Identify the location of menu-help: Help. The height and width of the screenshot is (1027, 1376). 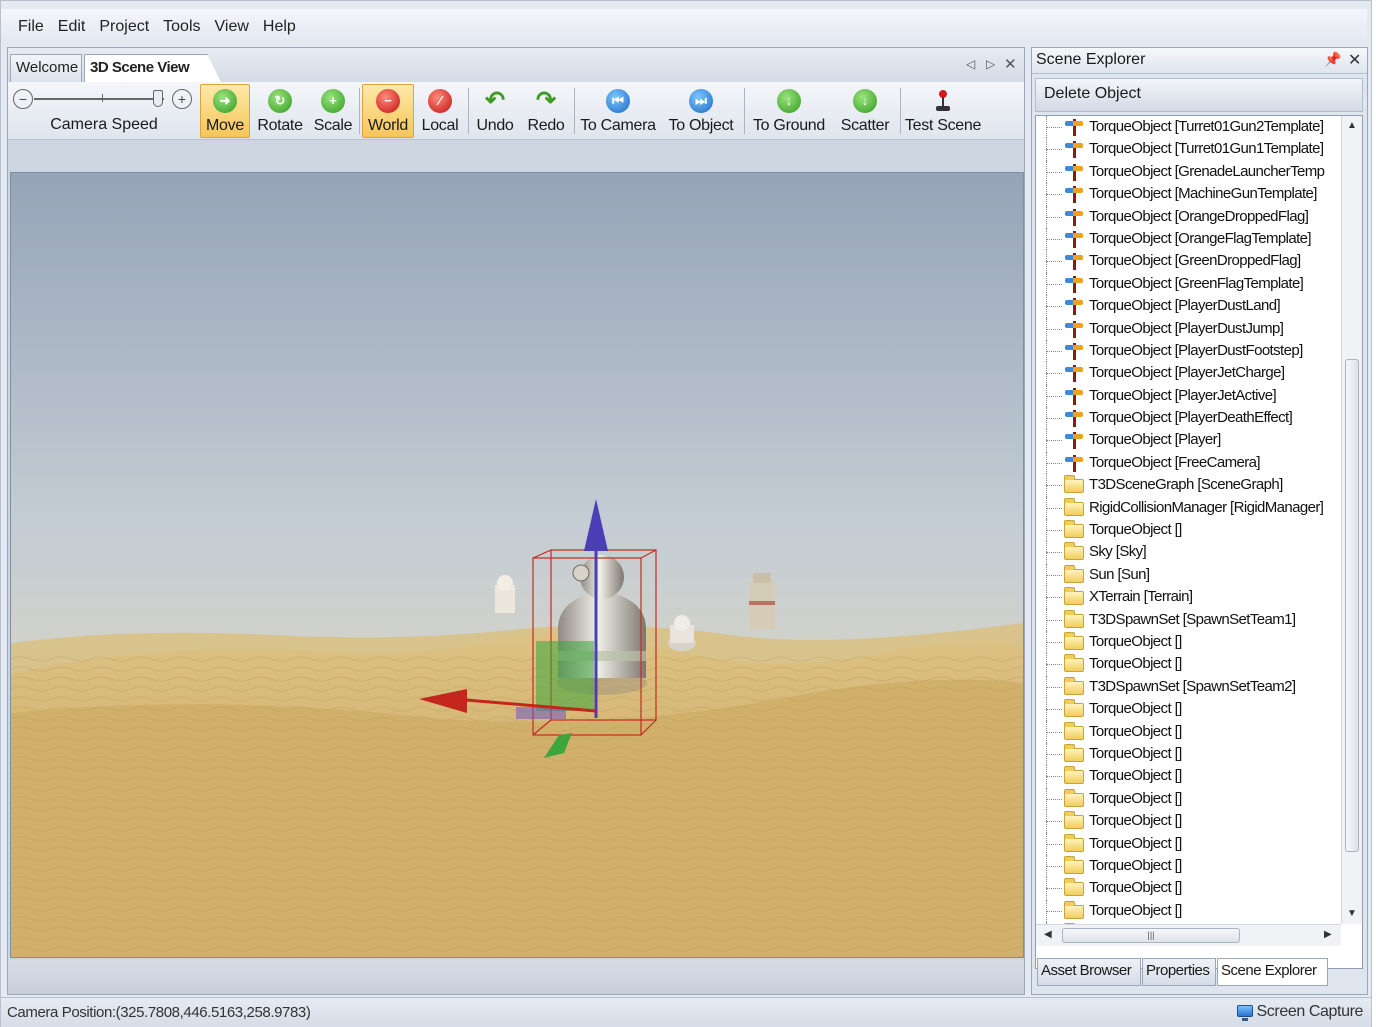
(279, 27).